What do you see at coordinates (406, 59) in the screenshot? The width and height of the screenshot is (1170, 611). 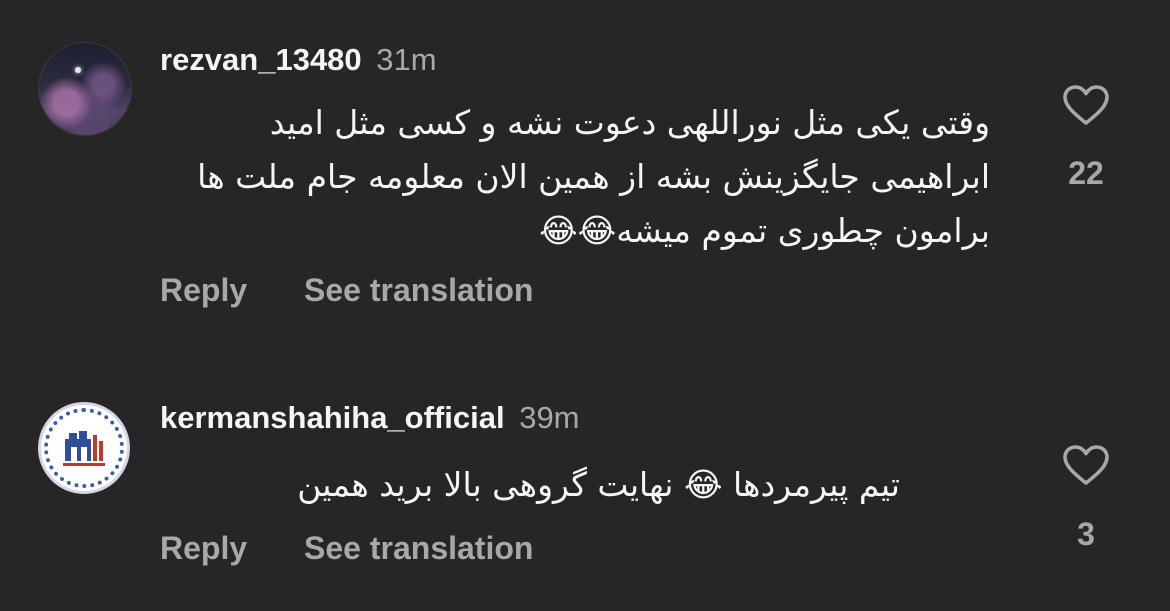 I see `comment-timestamp: 31m` at bounding box center [406, 59].